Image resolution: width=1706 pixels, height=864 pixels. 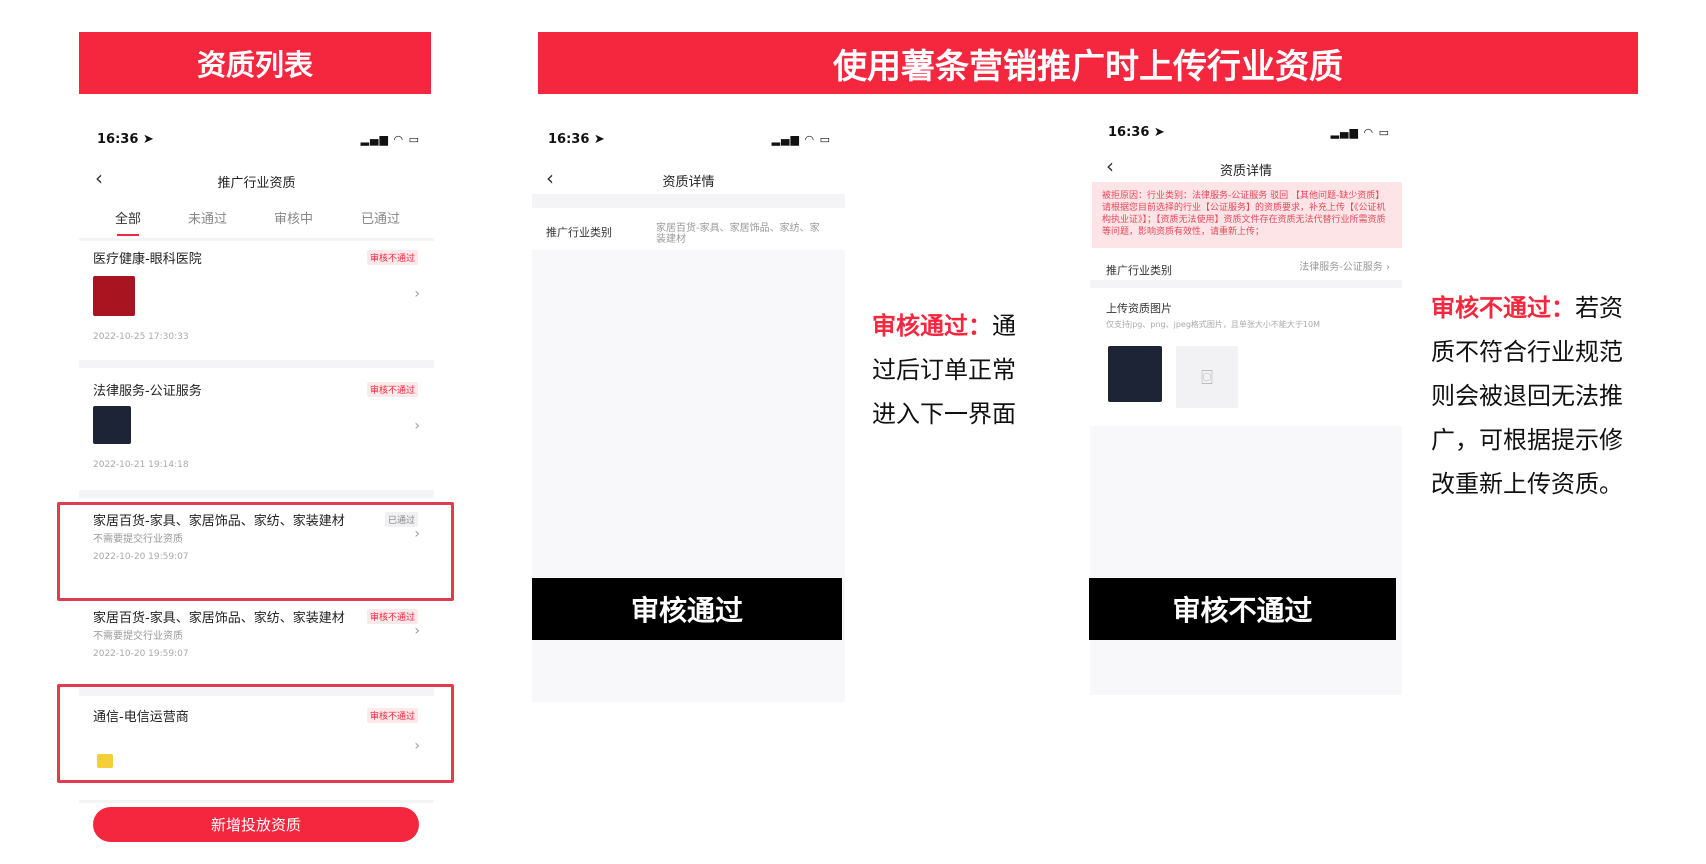 What do you see at coordinates (738, 234) in the screenshot?
I see `field-value-industry: 家居百货-家具、家居饰品、家纺、家 装建材` at bounding box center [738, 234].